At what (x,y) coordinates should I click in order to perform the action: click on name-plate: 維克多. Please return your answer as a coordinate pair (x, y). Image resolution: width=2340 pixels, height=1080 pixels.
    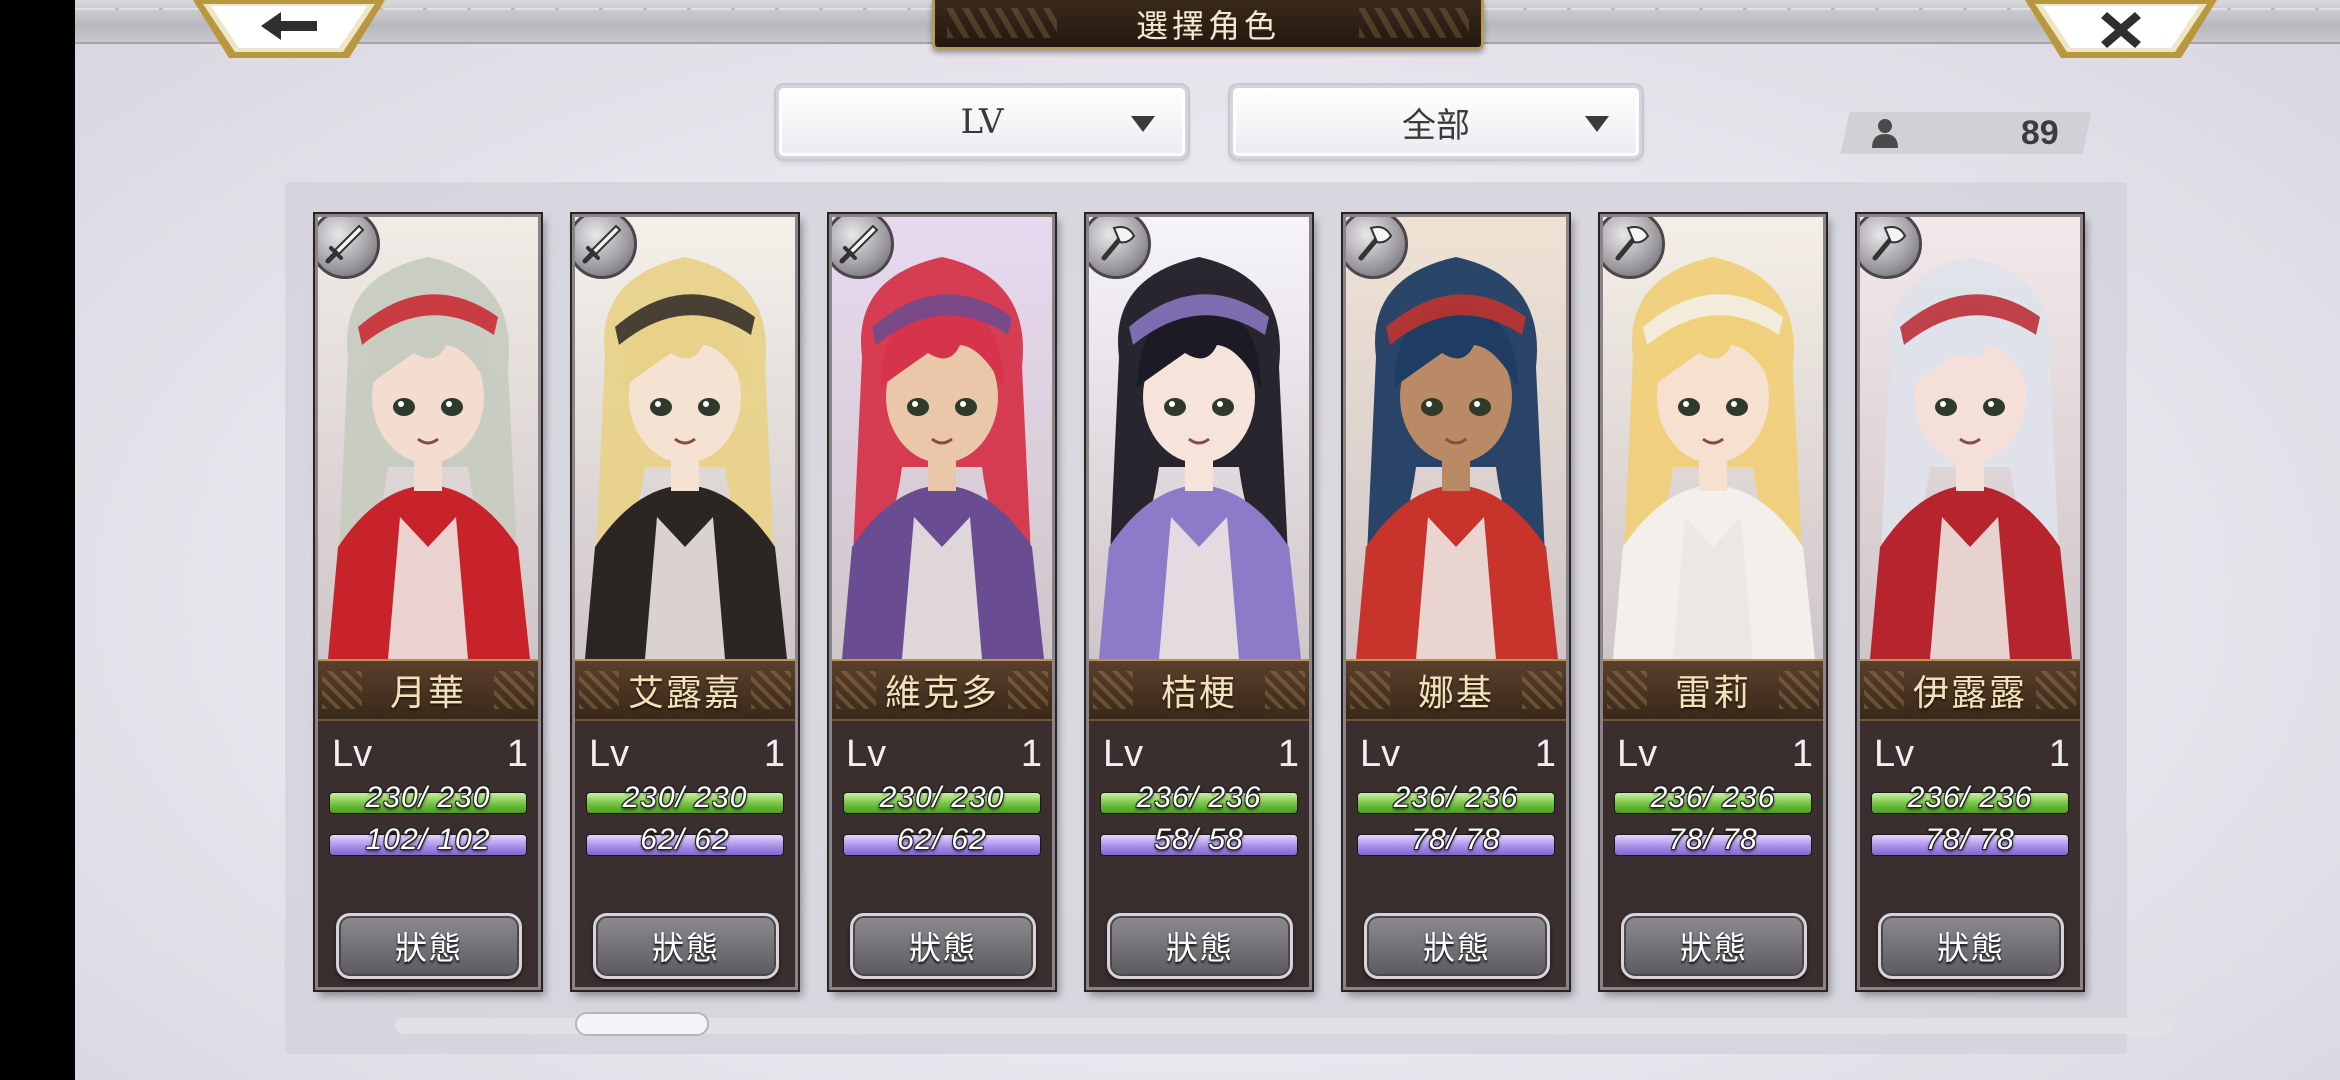
    Looking at the image, I should click on (942, 690).